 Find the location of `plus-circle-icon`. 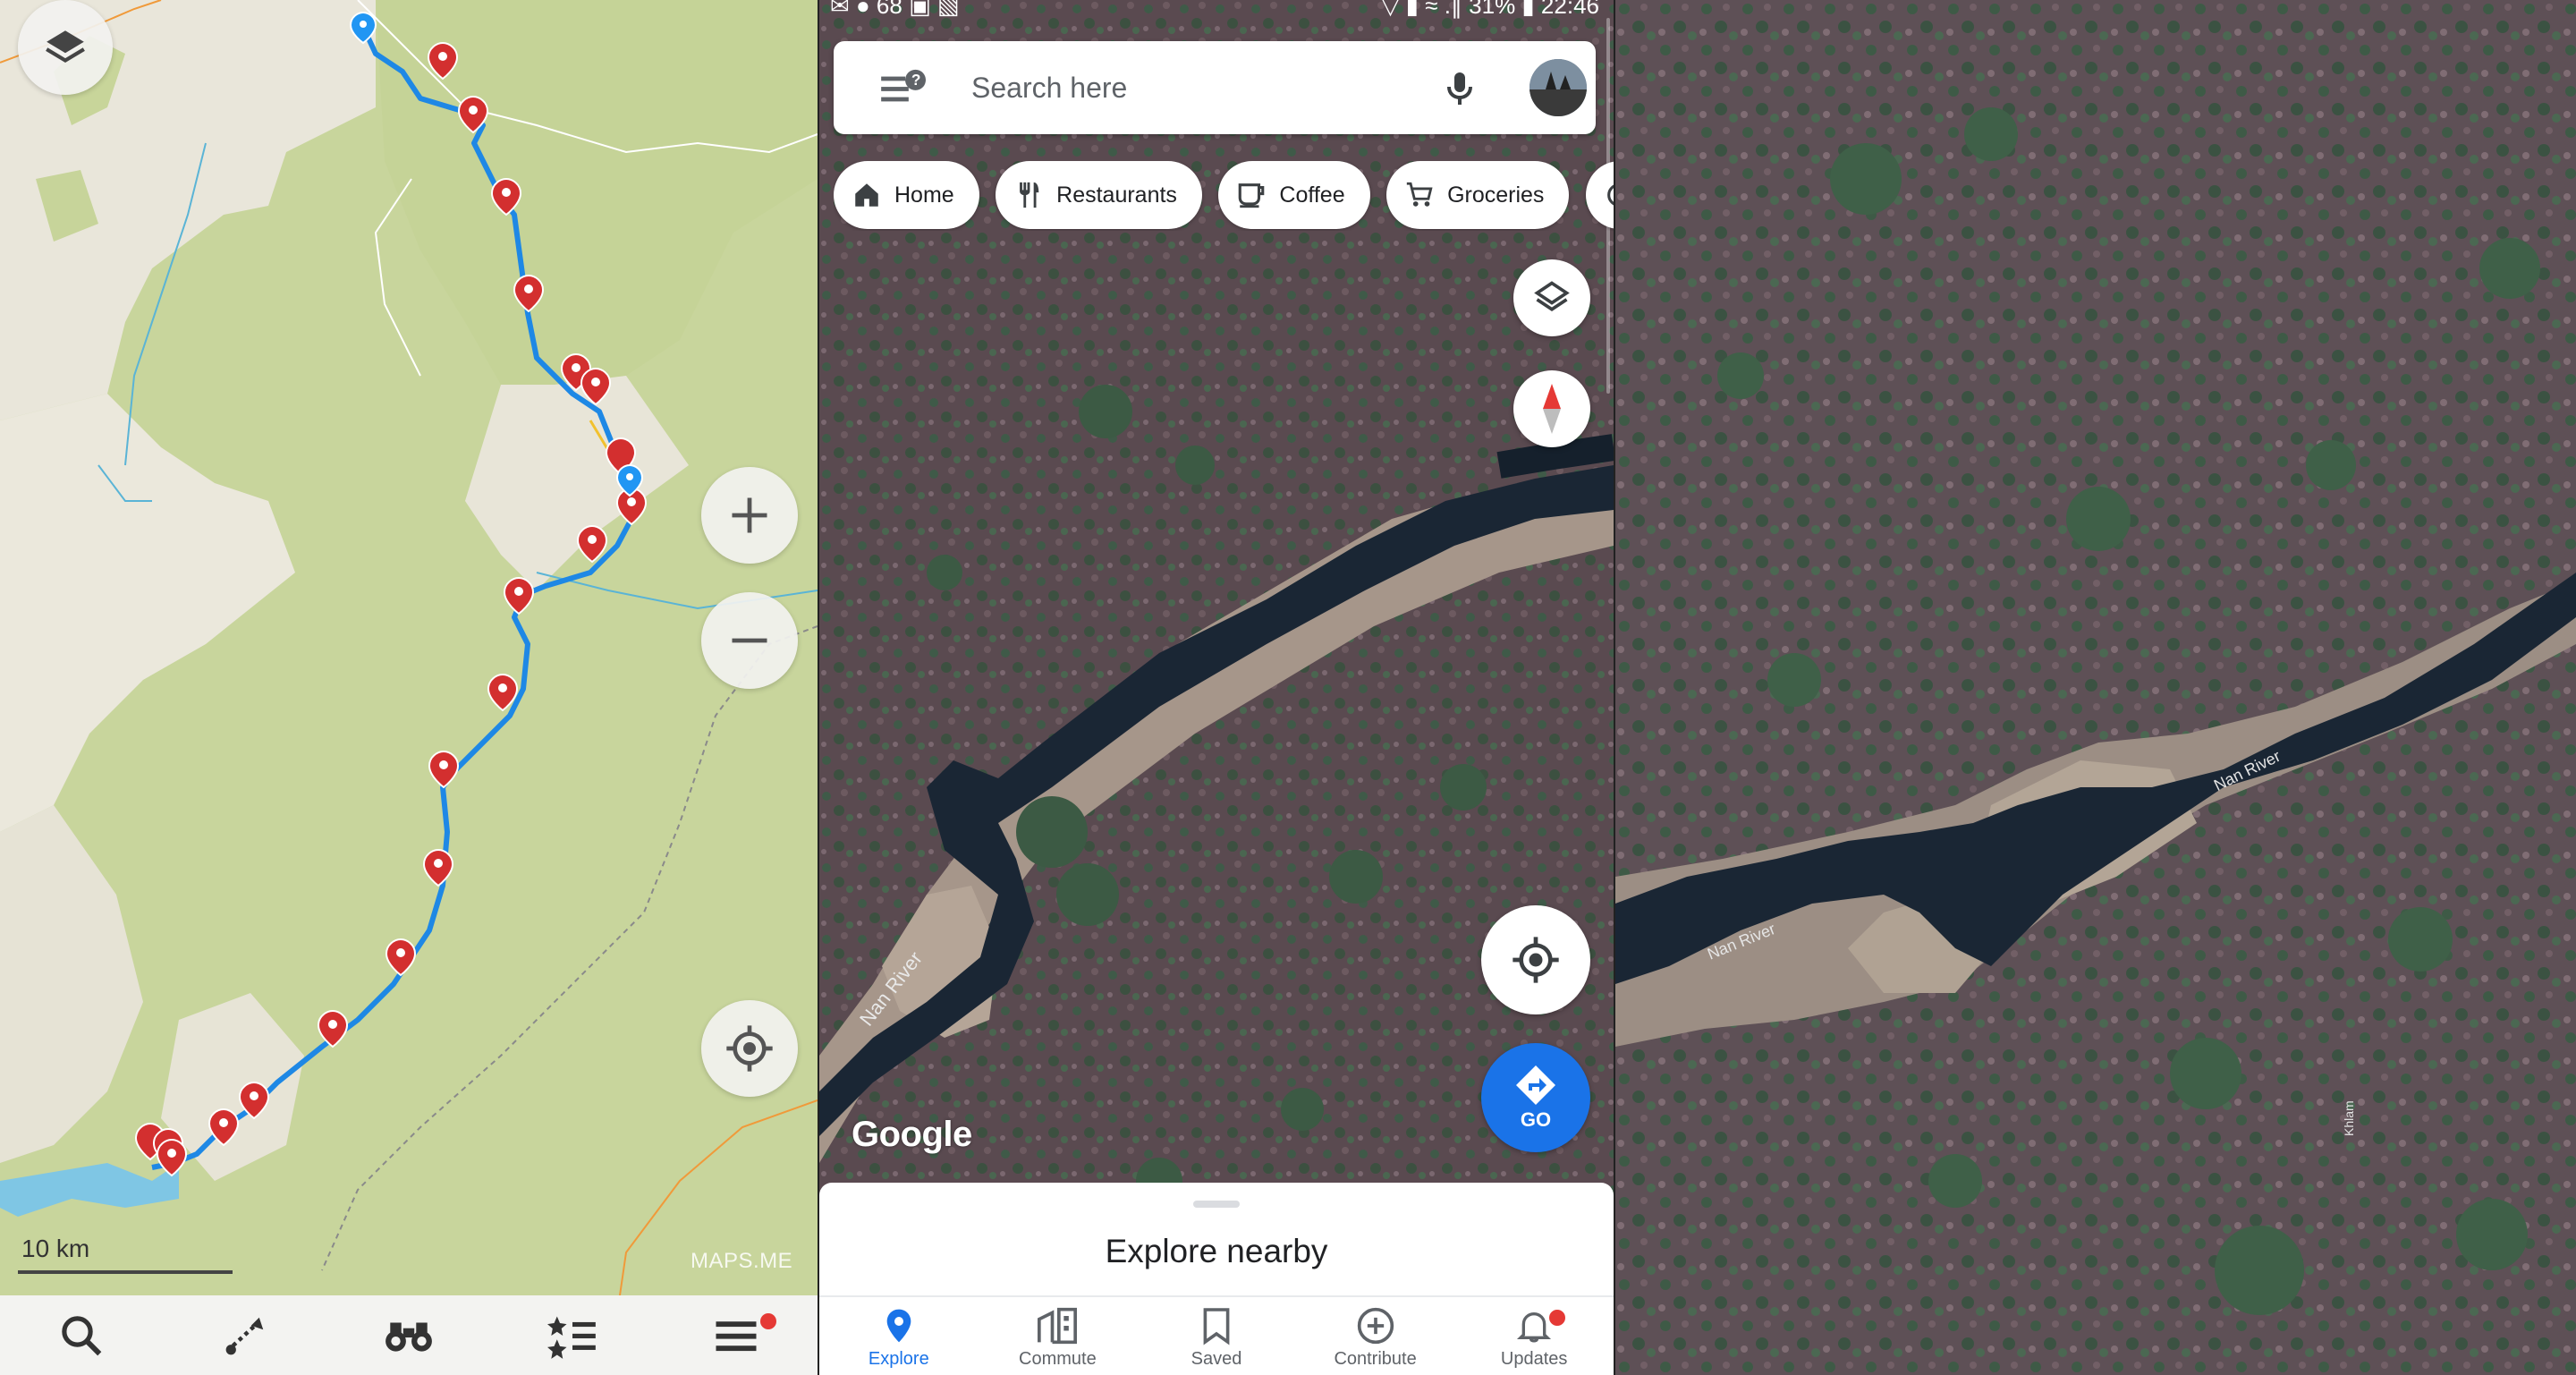

plus-circle-icon is located at coordinates (1375, 1326).